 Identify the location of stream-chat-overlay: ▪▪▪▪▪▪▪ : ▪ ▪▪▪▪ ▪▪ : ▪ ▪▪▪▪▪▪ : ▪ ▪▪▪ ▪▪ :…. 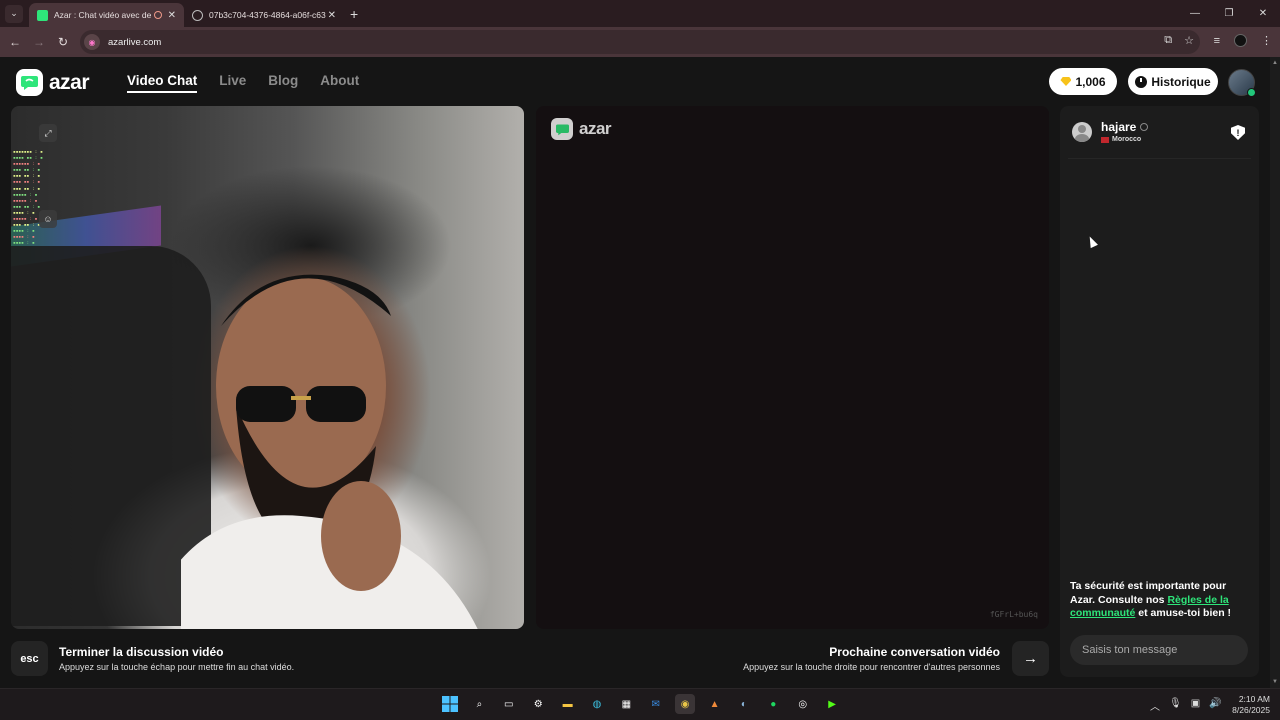
(28, 198).